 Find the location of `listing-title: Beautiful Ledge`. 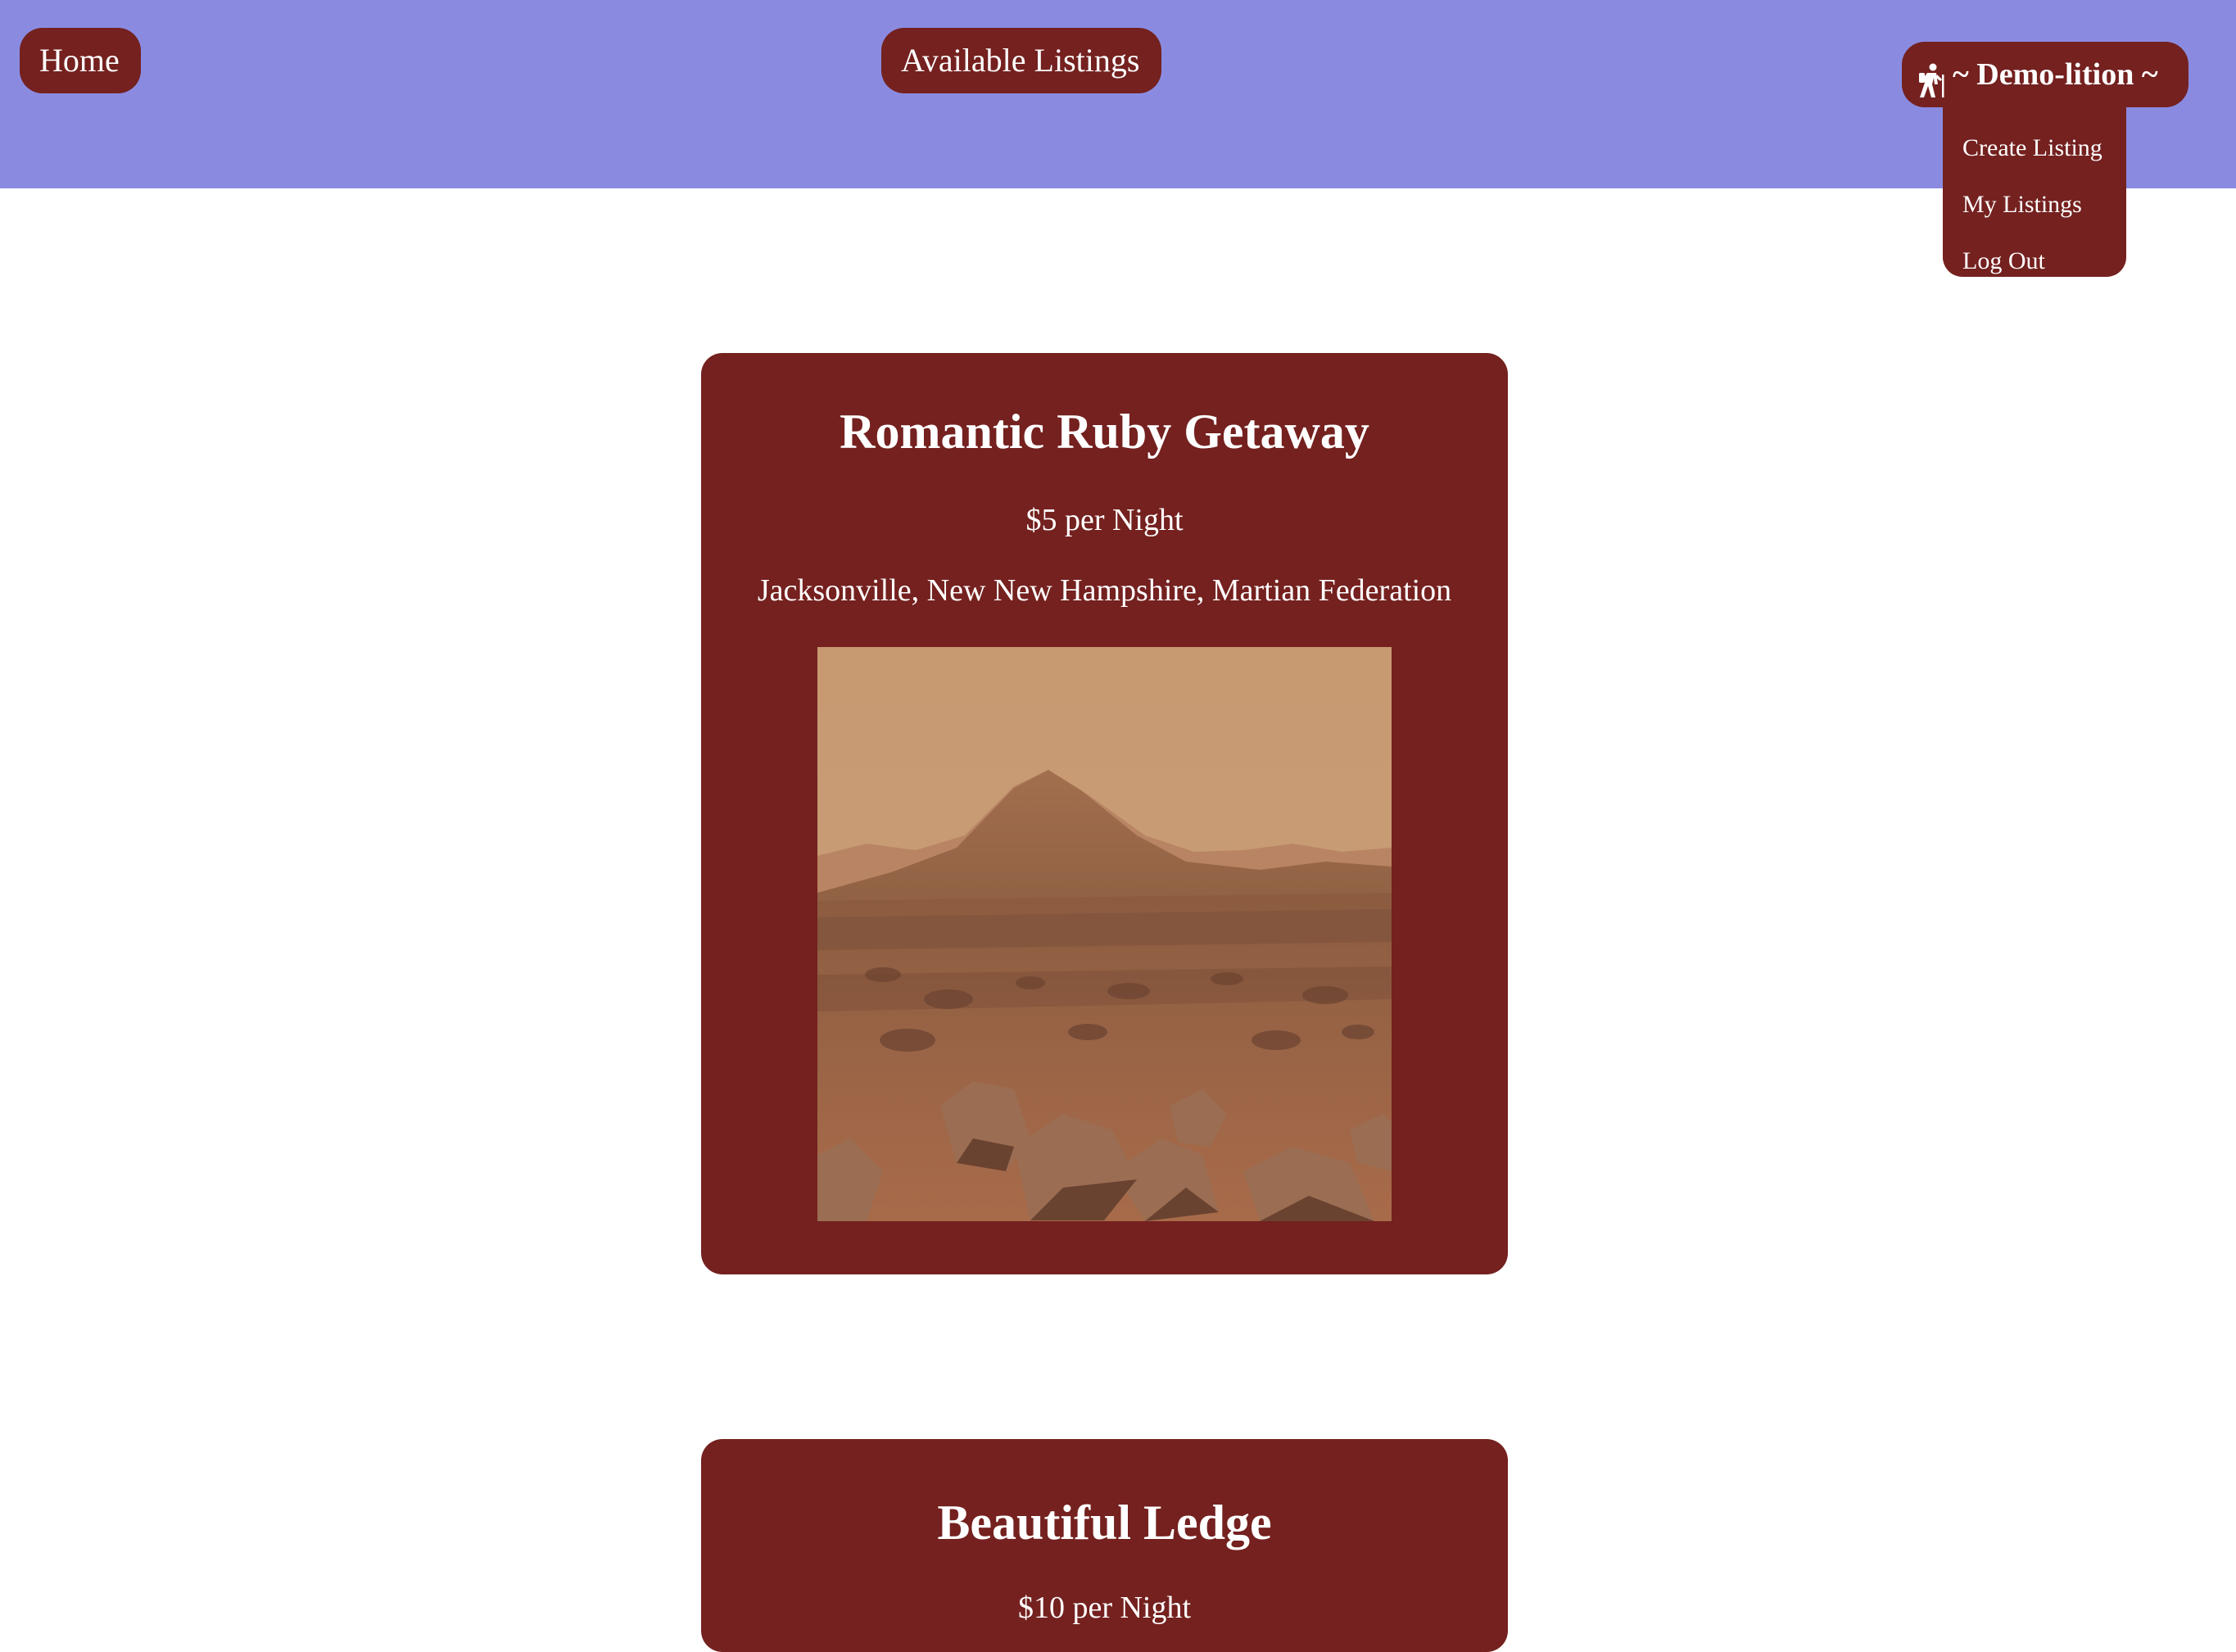

listing-title: Beautiful Ledge is located at coordinates (1104, 1523).